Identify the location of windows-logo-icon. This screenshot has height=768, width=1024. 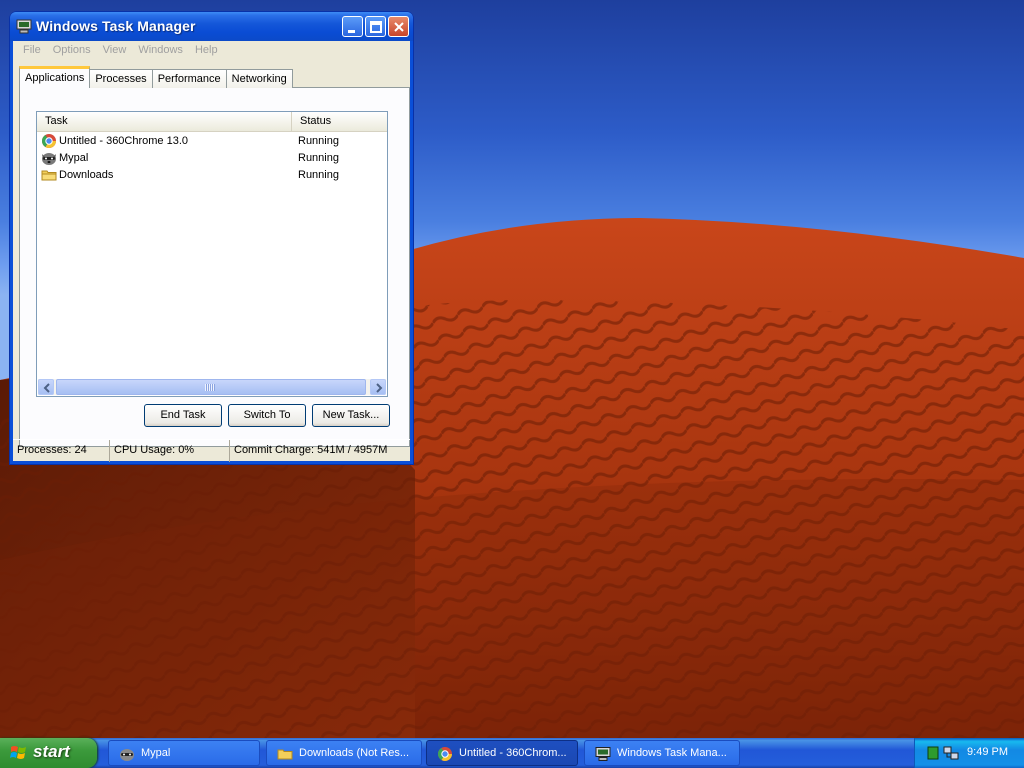
(18, 752).